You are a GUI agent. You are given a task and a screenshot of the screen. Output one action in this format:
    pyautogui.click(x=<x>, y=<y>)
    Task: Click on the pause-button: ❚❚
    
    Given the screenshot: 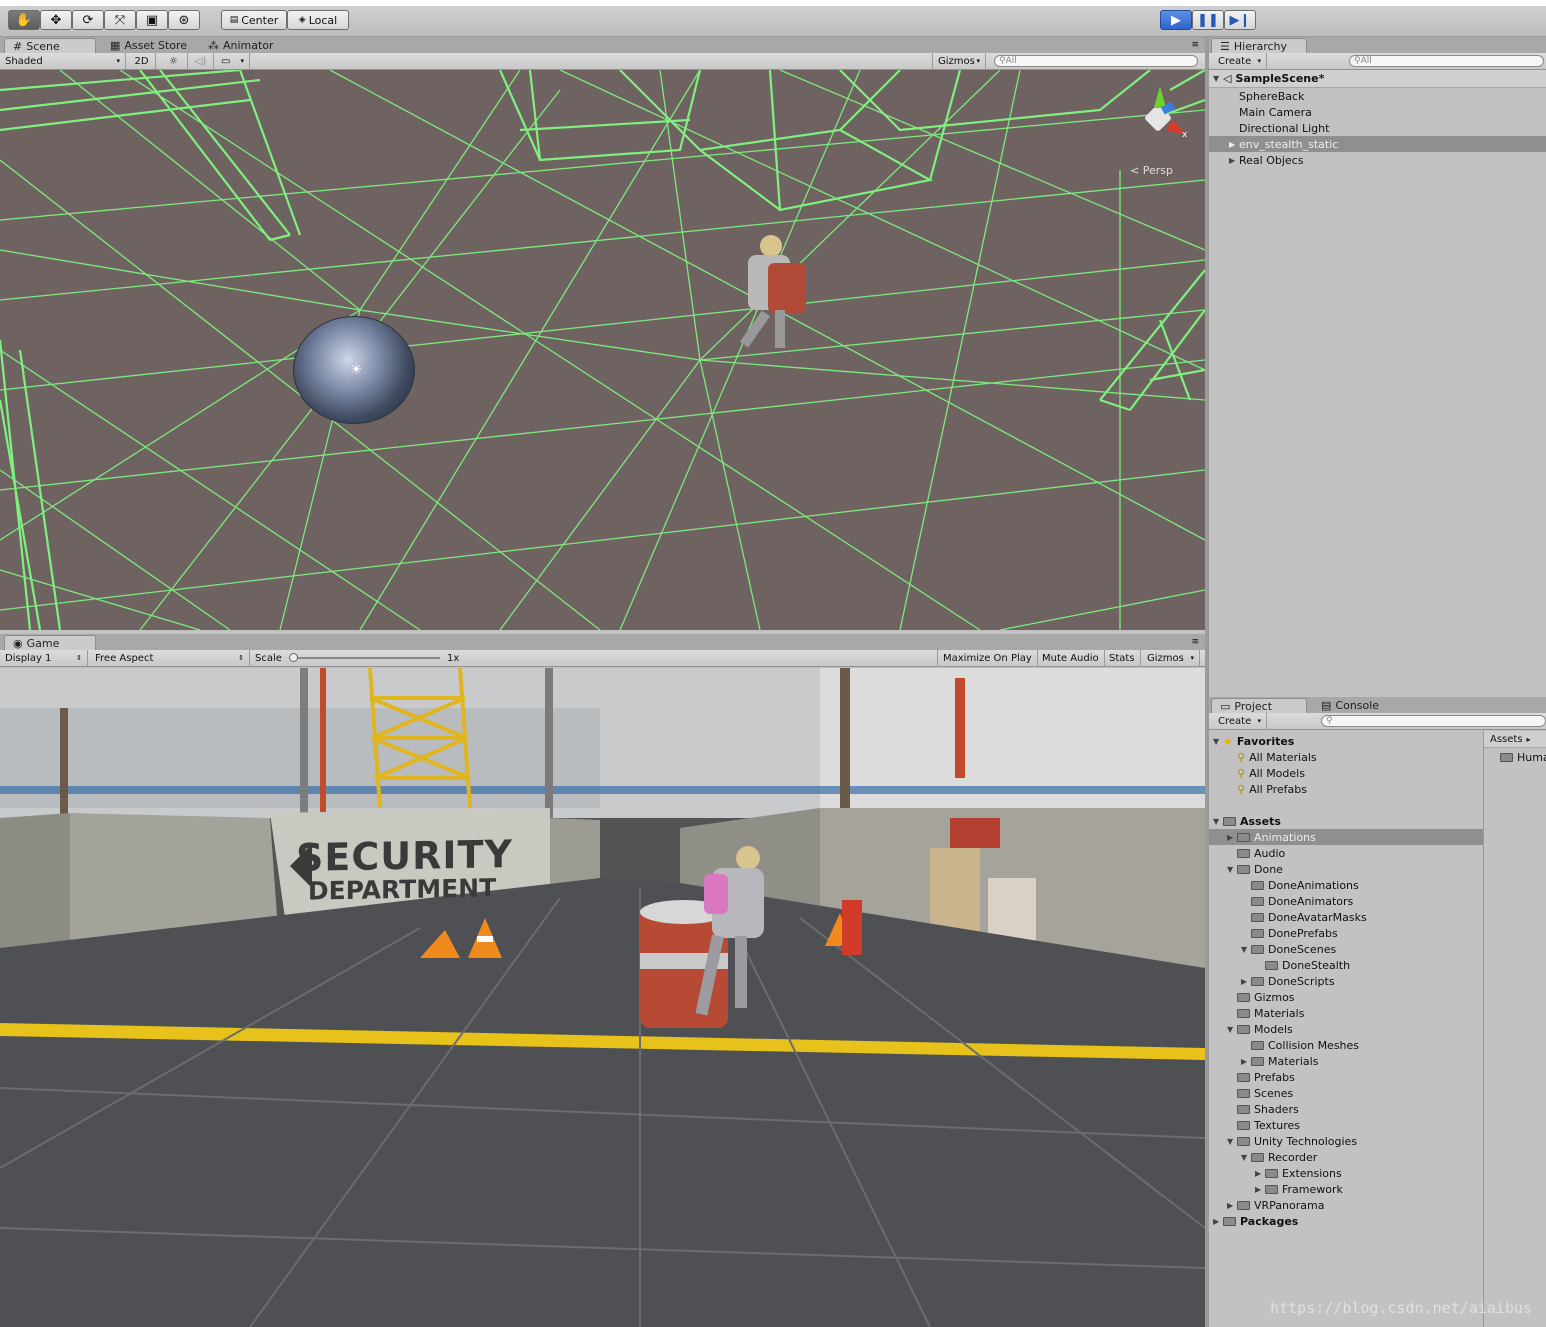 What is the action you would take?
    pyautogui.click(x=1208, y=20)
    